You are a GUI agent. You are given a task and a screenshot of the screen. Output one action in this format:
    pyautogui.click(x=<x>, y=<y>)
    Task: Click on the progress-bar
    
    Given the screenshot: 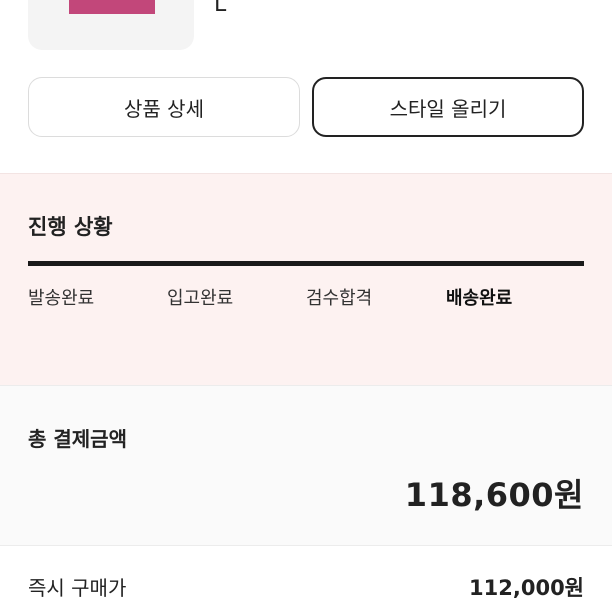 What is the action you would take?
    pyautogui.click(x=306, y=263)
    